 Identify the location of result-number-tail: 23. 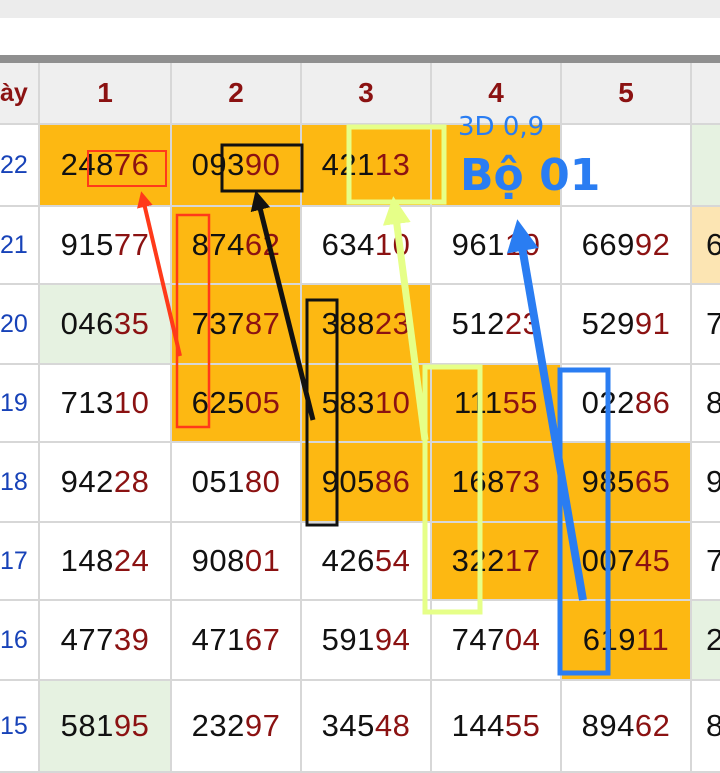
(522, 323).